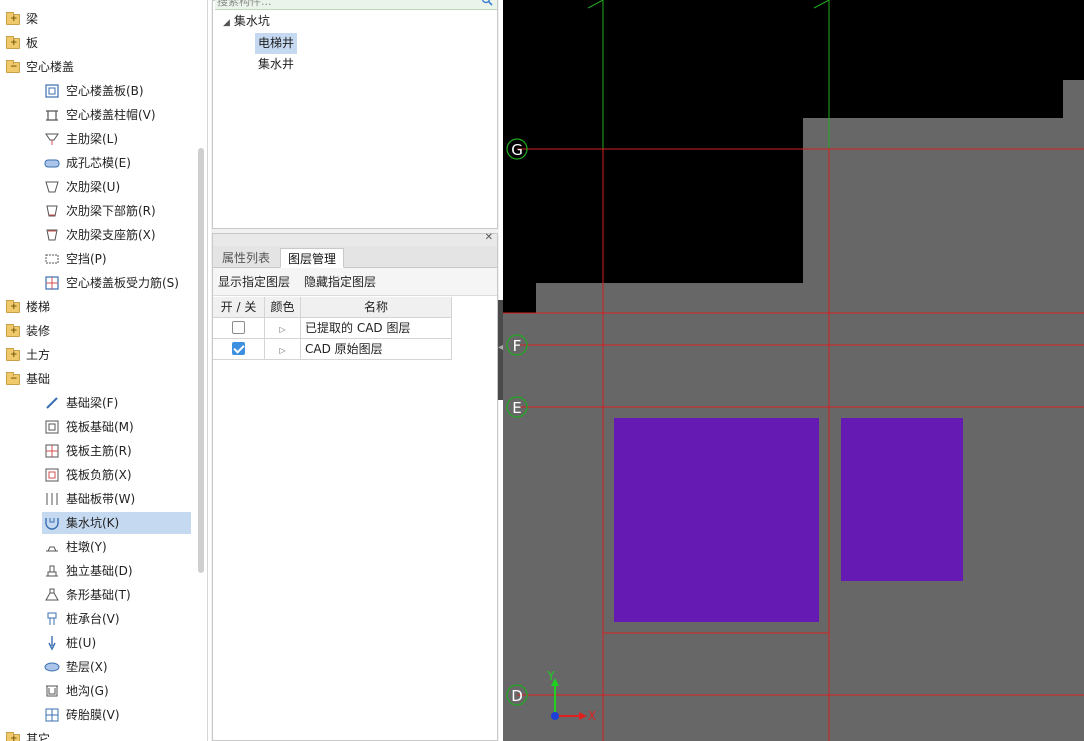 The width and height of the screenshot is (1084, 741). What do you see at coordinates (38, 736) in the screenshot?
I see `tree-item-label: 其它` at bounding box center [38, 736].